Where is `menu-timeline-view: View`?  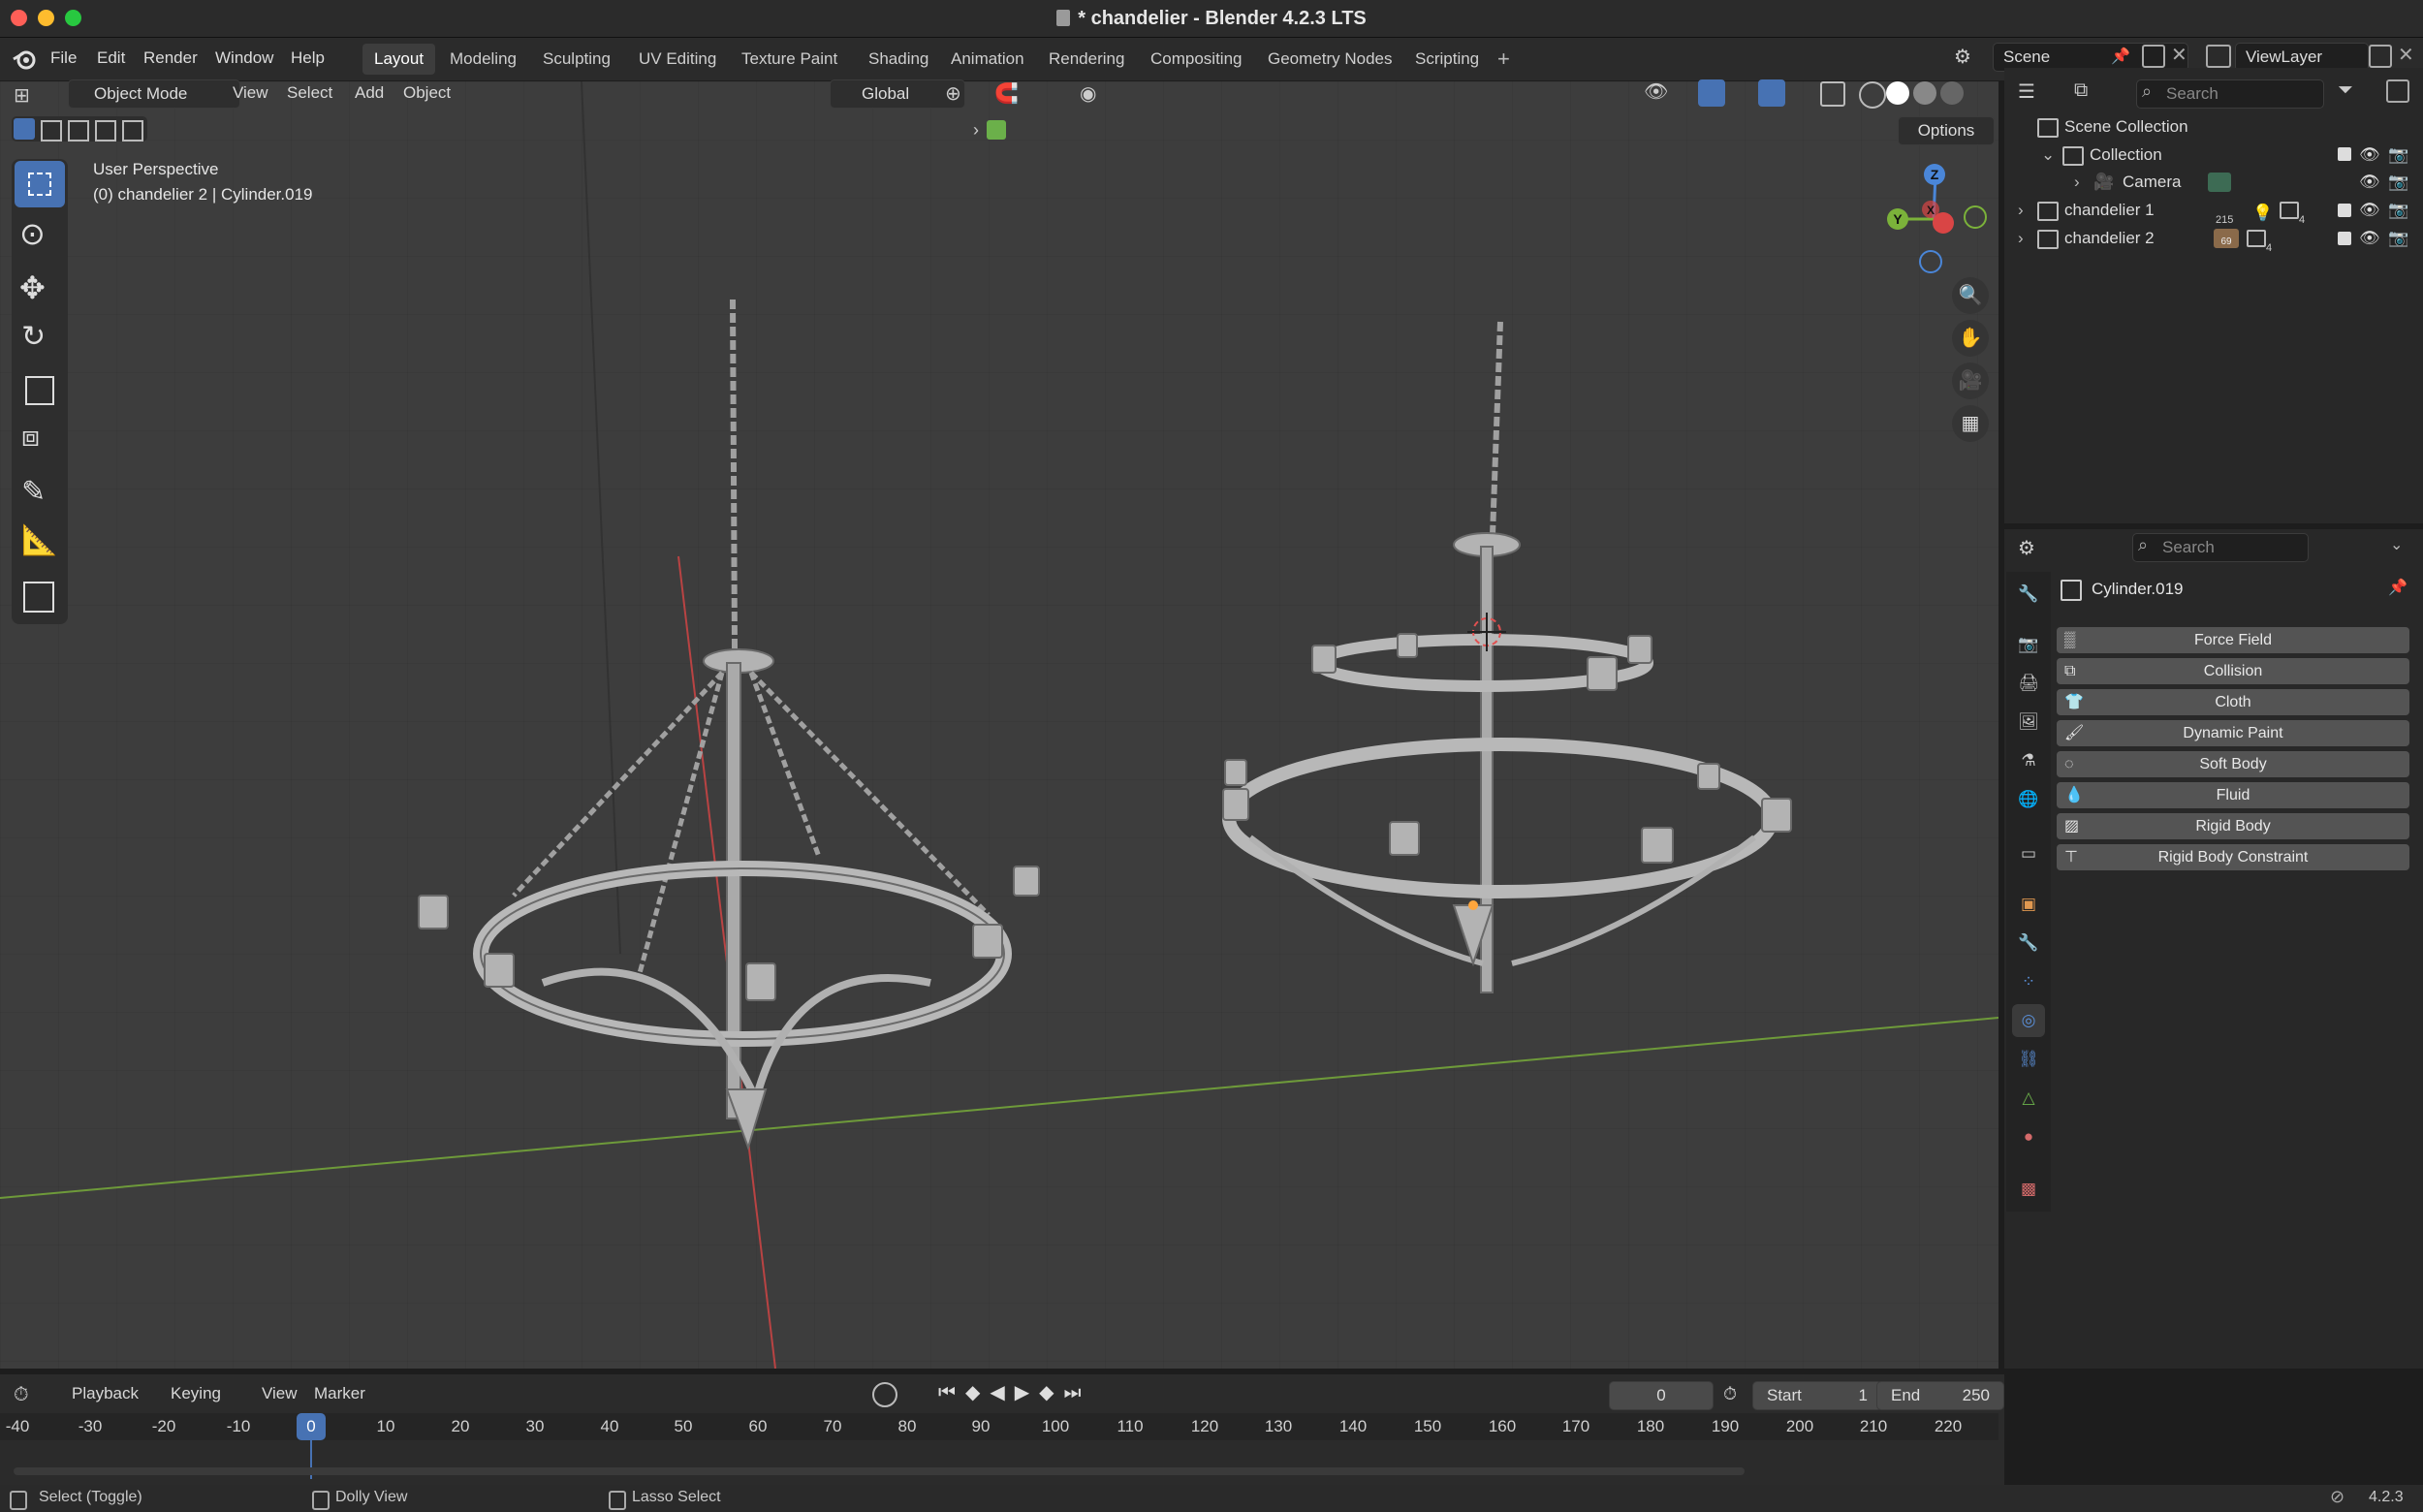 menu-timeline-view: View is located at coordinates (279, 1394).